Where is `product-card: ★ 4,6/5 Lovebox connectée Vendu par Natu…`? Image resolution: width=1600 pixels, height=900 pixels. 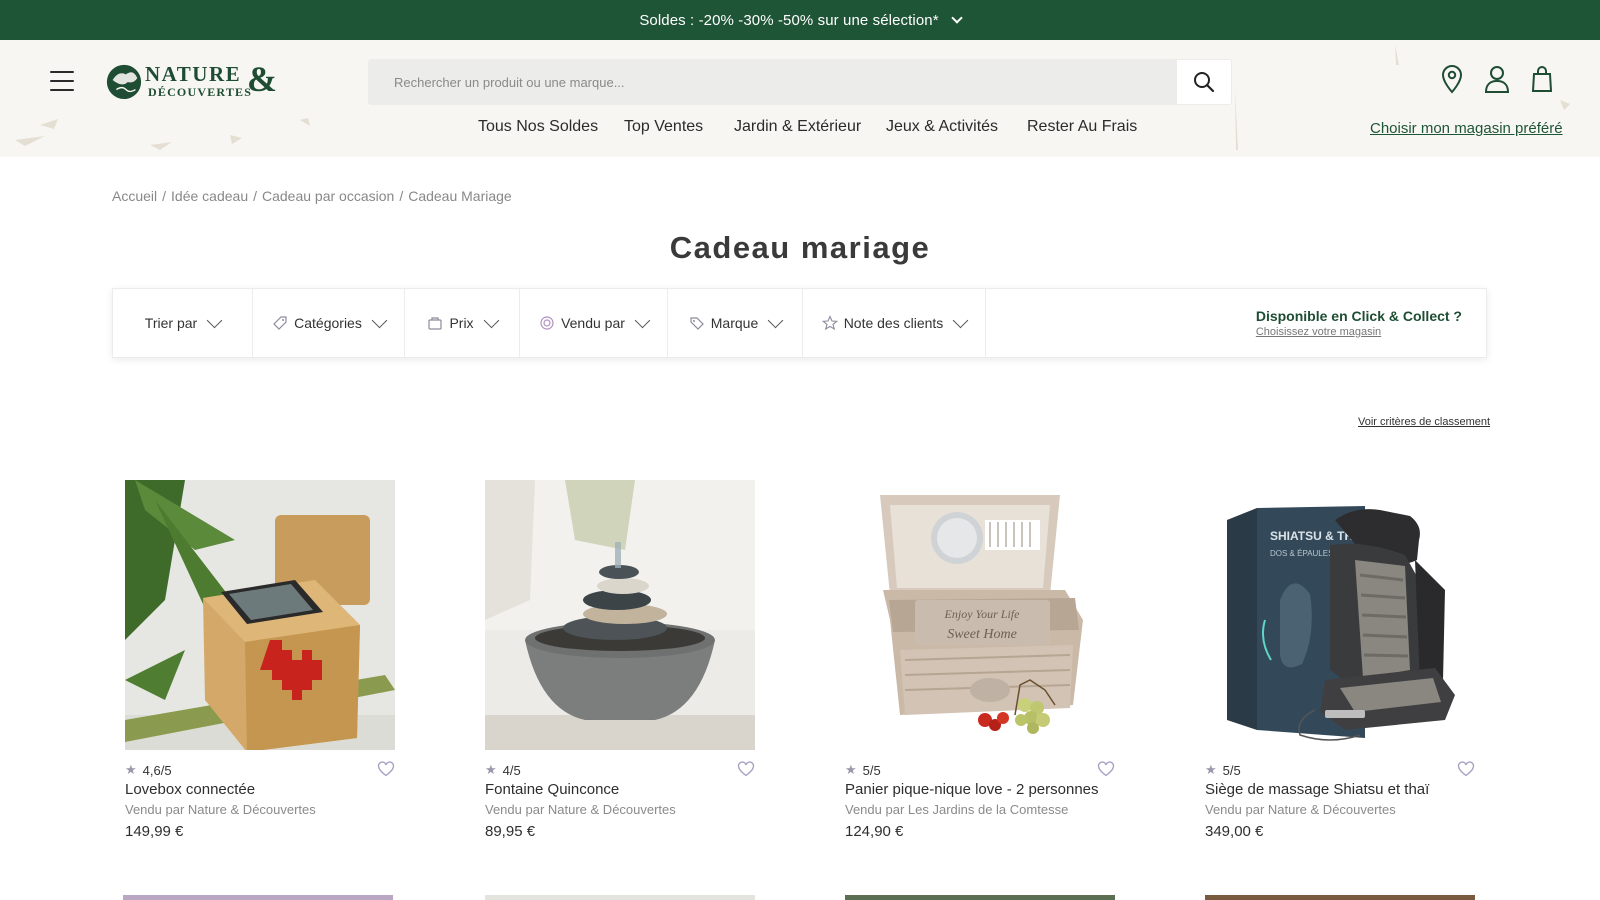
product-card: ★ 4,6/5 Lovebox connectée Vendu par Natu… is located at coordinates (260, 660).